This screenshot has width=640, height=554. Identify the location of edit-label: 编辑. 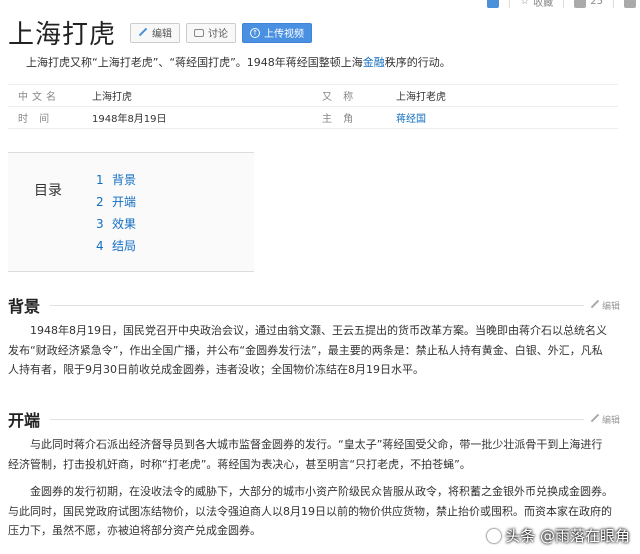
(162, 34).